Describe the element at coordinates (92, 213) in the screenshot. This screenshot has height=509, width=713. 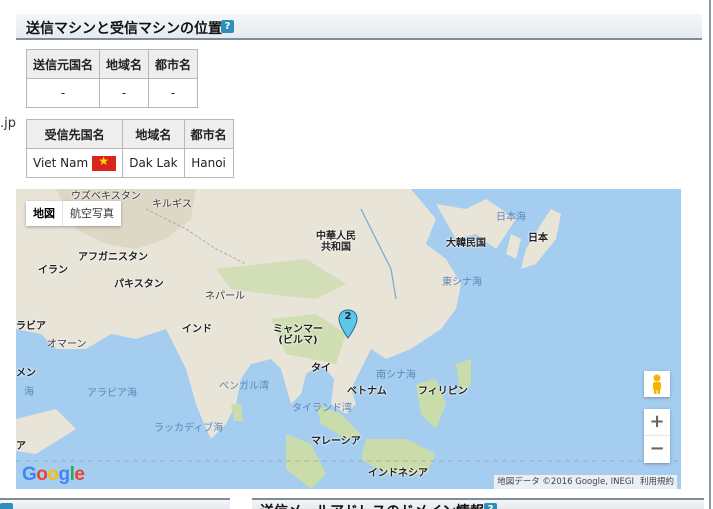
I see `map-type-satellite-button: 航空写真` at that location.